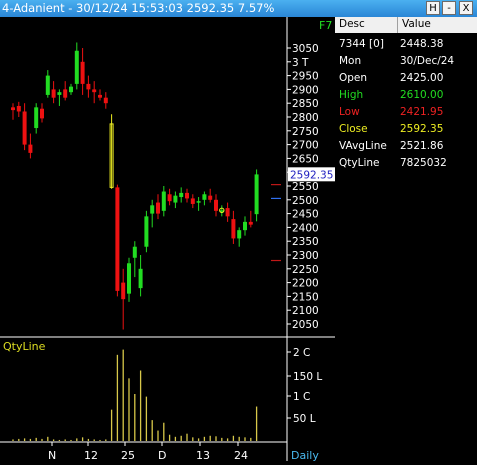 The height and width of the screenshot is (465, 477). What do you see at coordinates (304, 419) in the screenshot?
I see `volume-axis-label: 50 L` at bounding box center [304, 419].